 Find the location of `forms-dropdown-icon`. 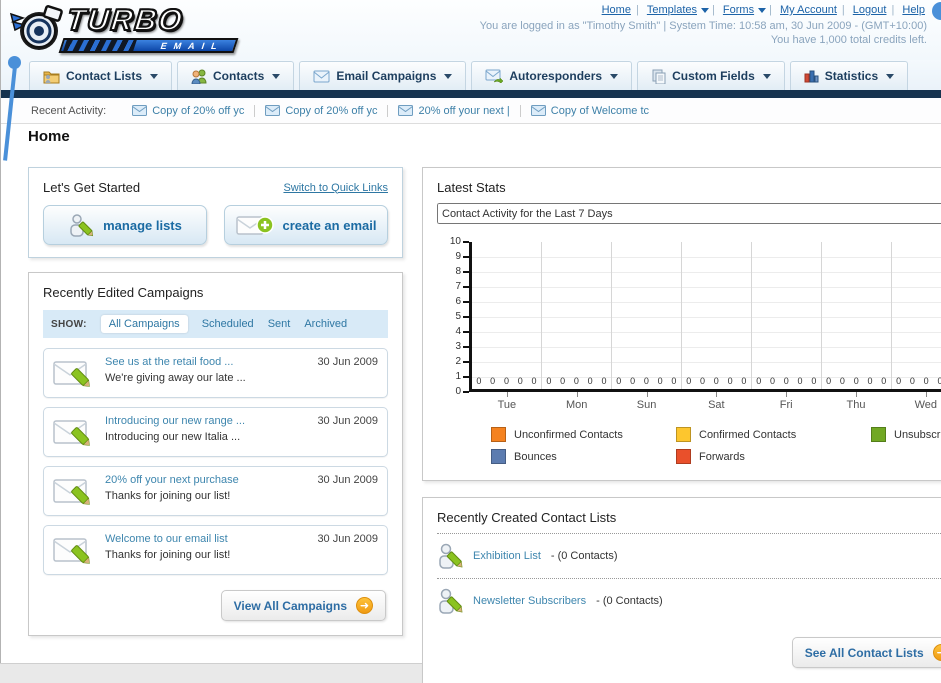

forms-dropdown-icon is located at coordinates (762, 10).